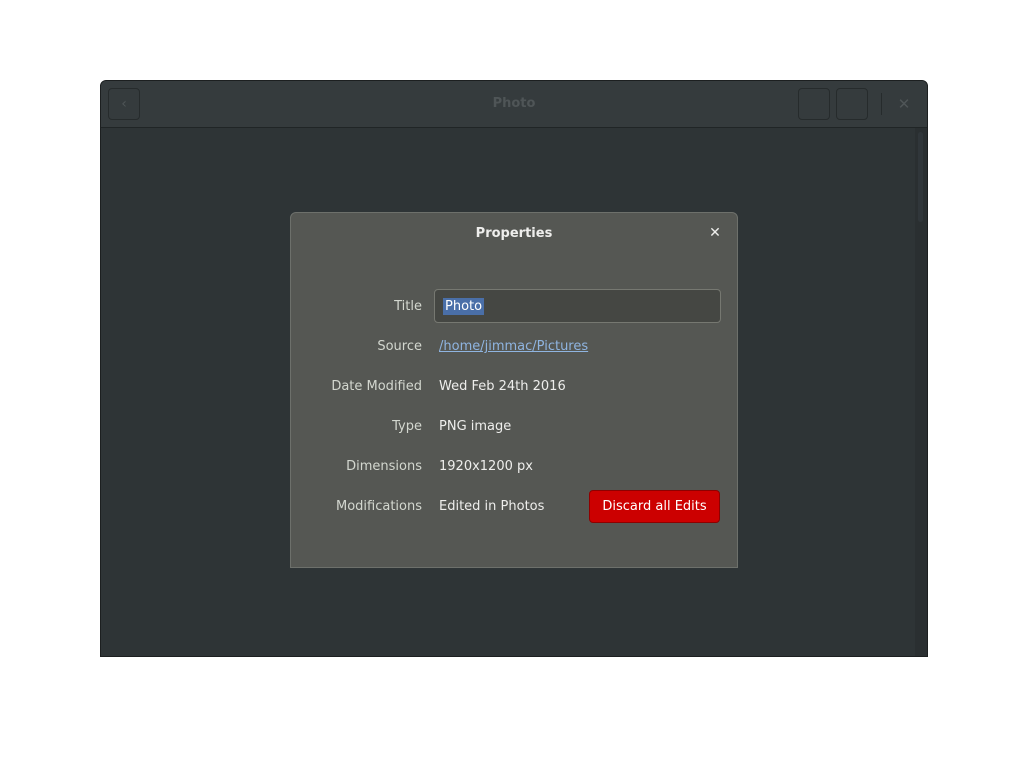 The image size is (1024, 768). Describe the element at coordinates (502, 386) in the screenshot. I see `date-modified-value: Wed Feb 24th 2016` at that location.